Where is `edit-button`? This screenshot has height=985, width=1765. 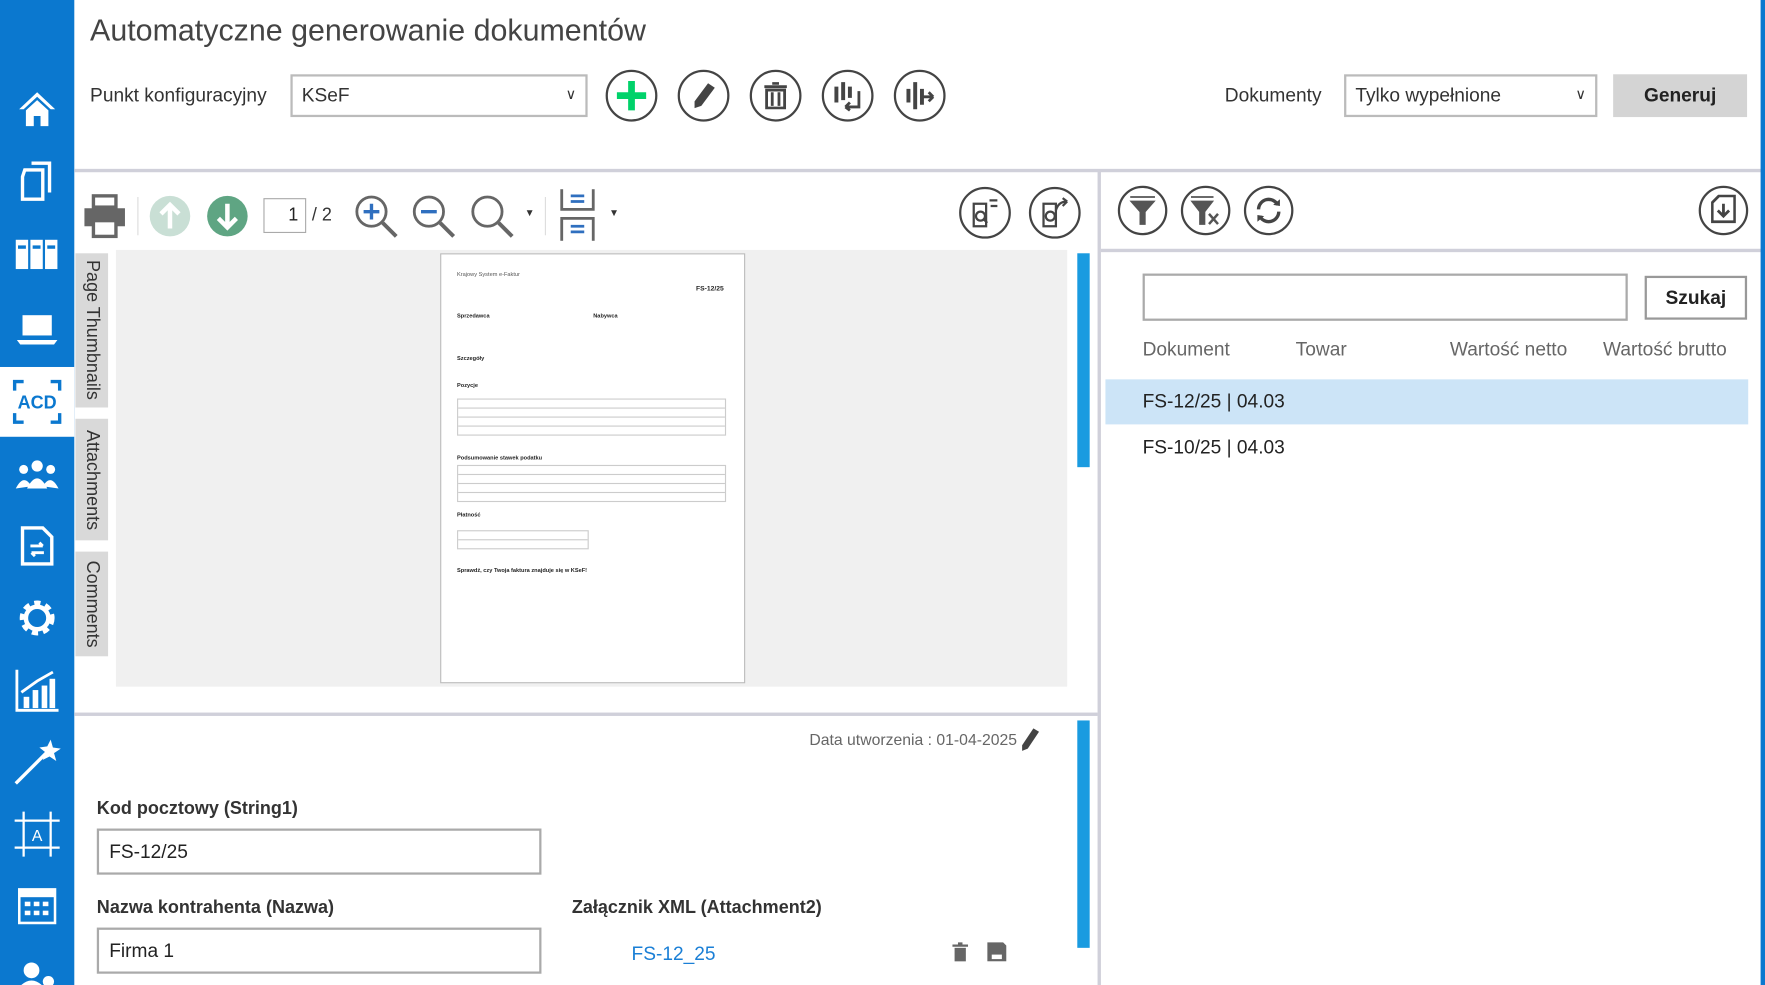
edit-button is located at coordinates (703, 95).